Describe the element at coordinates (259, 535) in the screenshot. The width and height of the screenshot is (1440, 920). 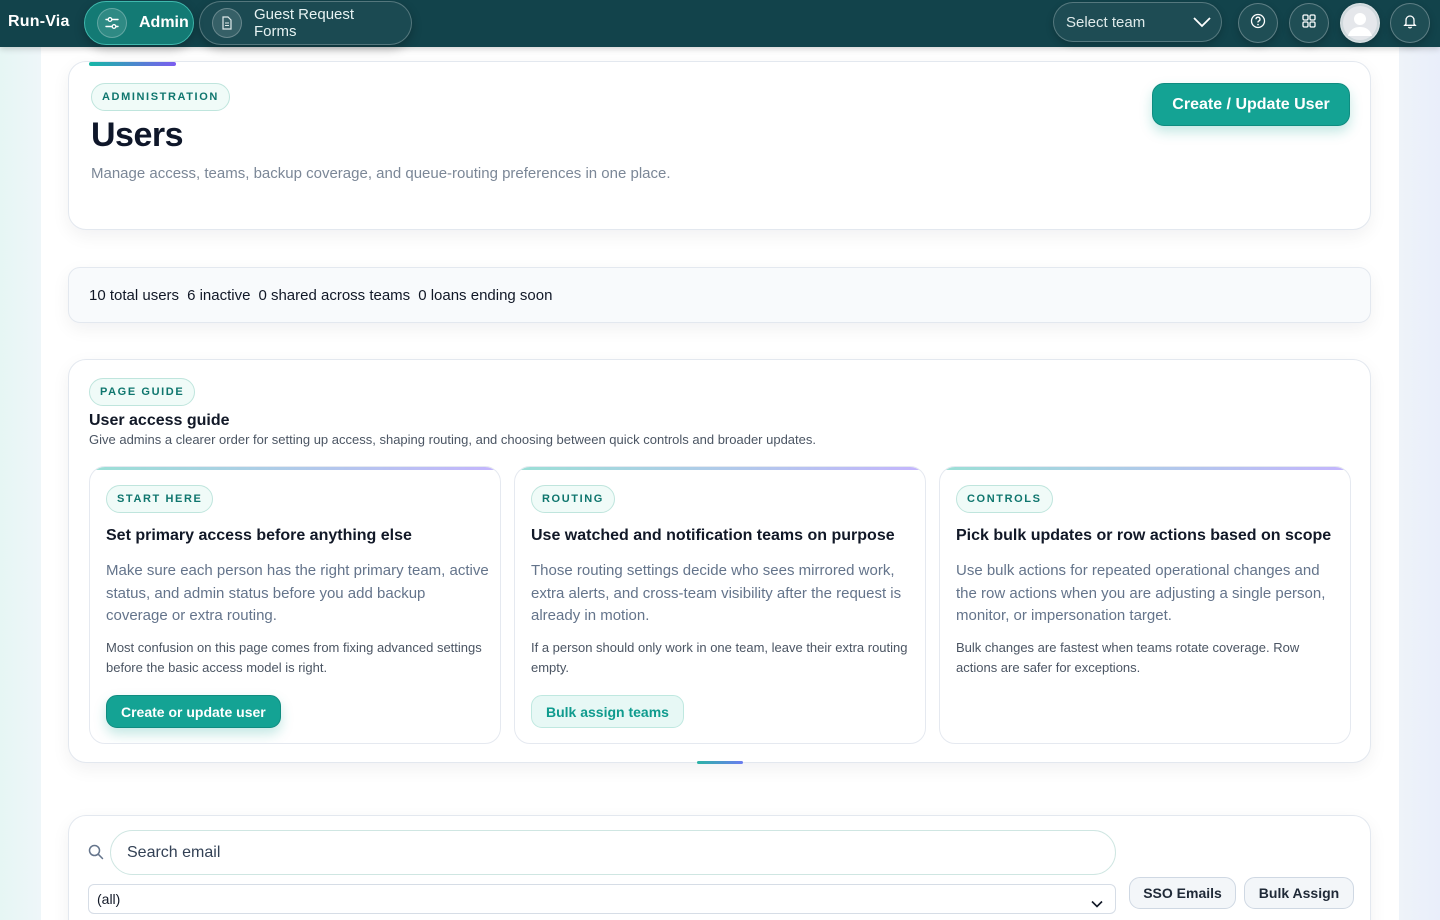
I see `guide-card-title: Set primary access before anything else` at that location.